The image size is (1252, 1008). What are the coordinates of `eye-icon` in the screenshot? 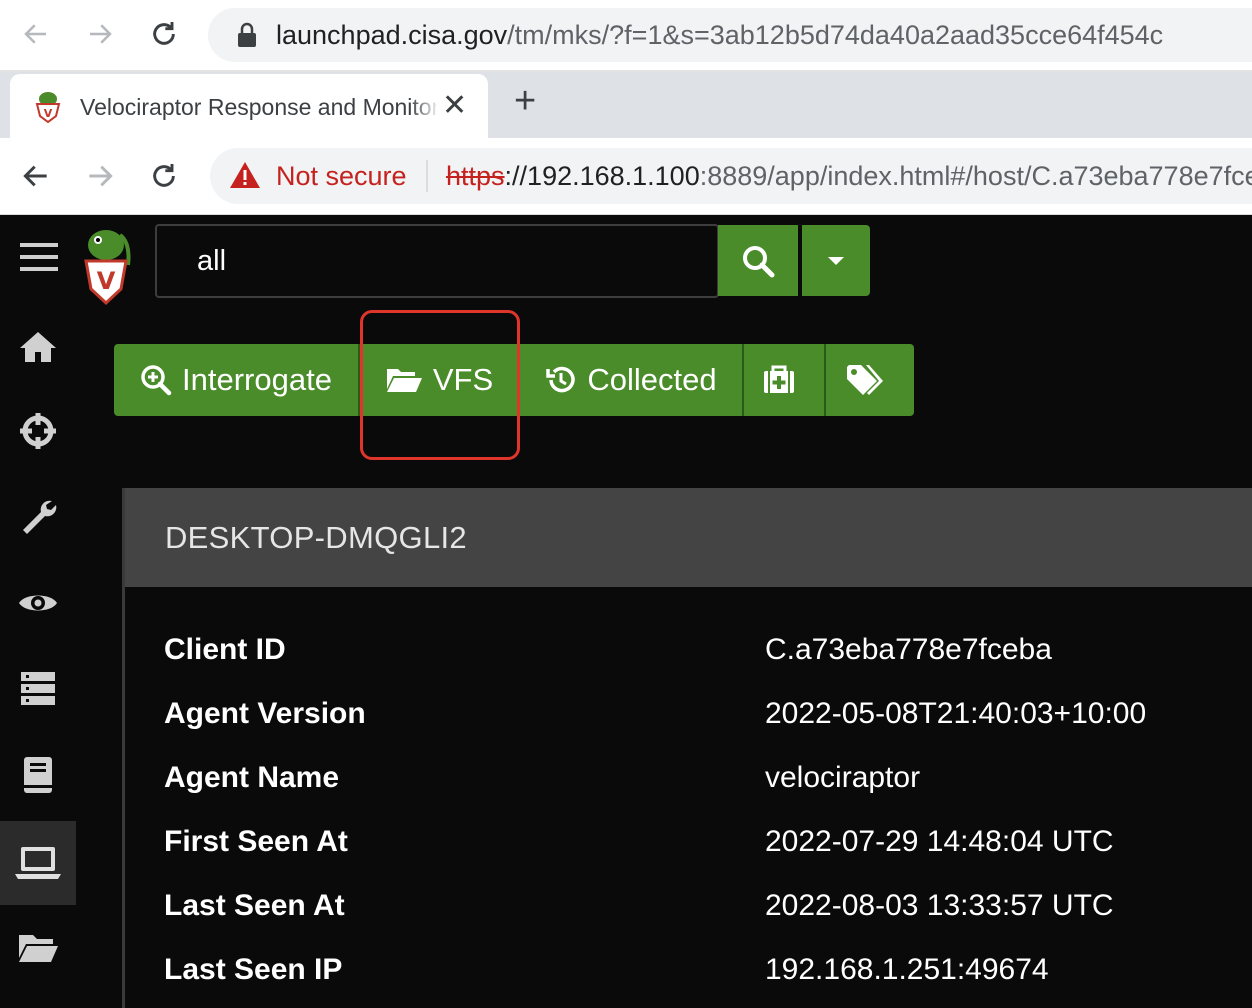 It's located at (38, 603).